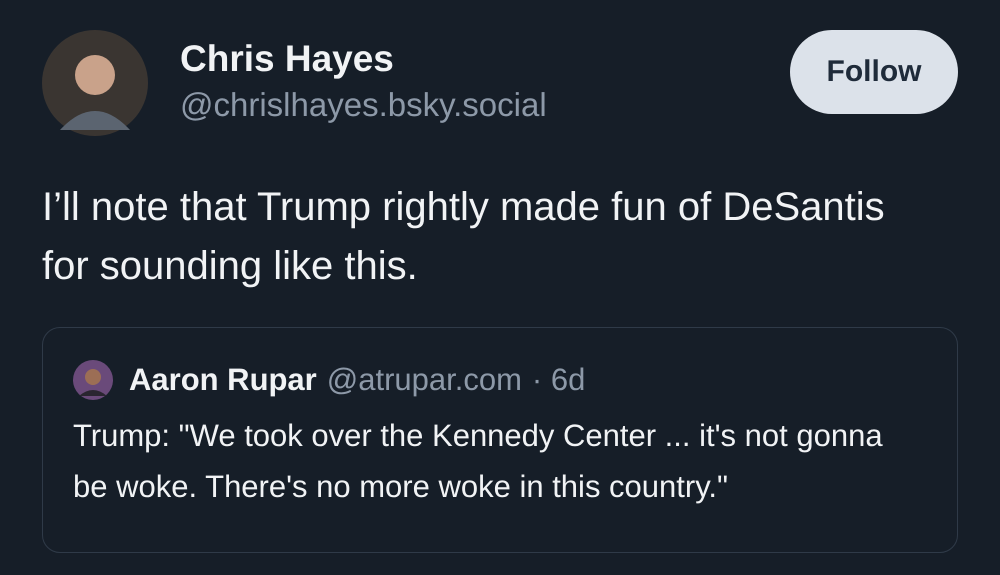 This screenshot has width=1000, height=575. What do you see at coordinates (874, 72) in the screenshot?
I see `follow-button: Follow` at bounding box center [874, 72].